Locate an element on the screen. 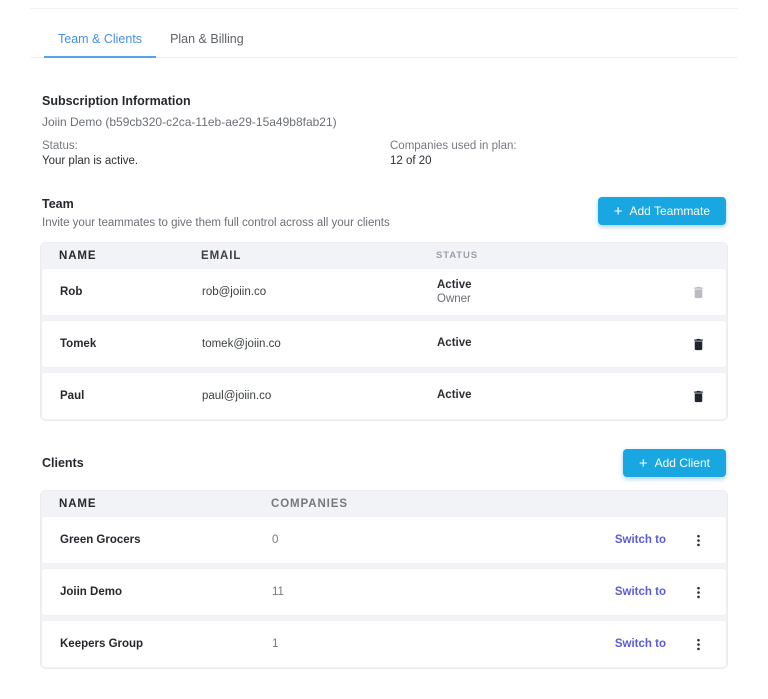  team-table-row: Rob rob@joiin.co Active Owner is located at coordinates (384, 292).